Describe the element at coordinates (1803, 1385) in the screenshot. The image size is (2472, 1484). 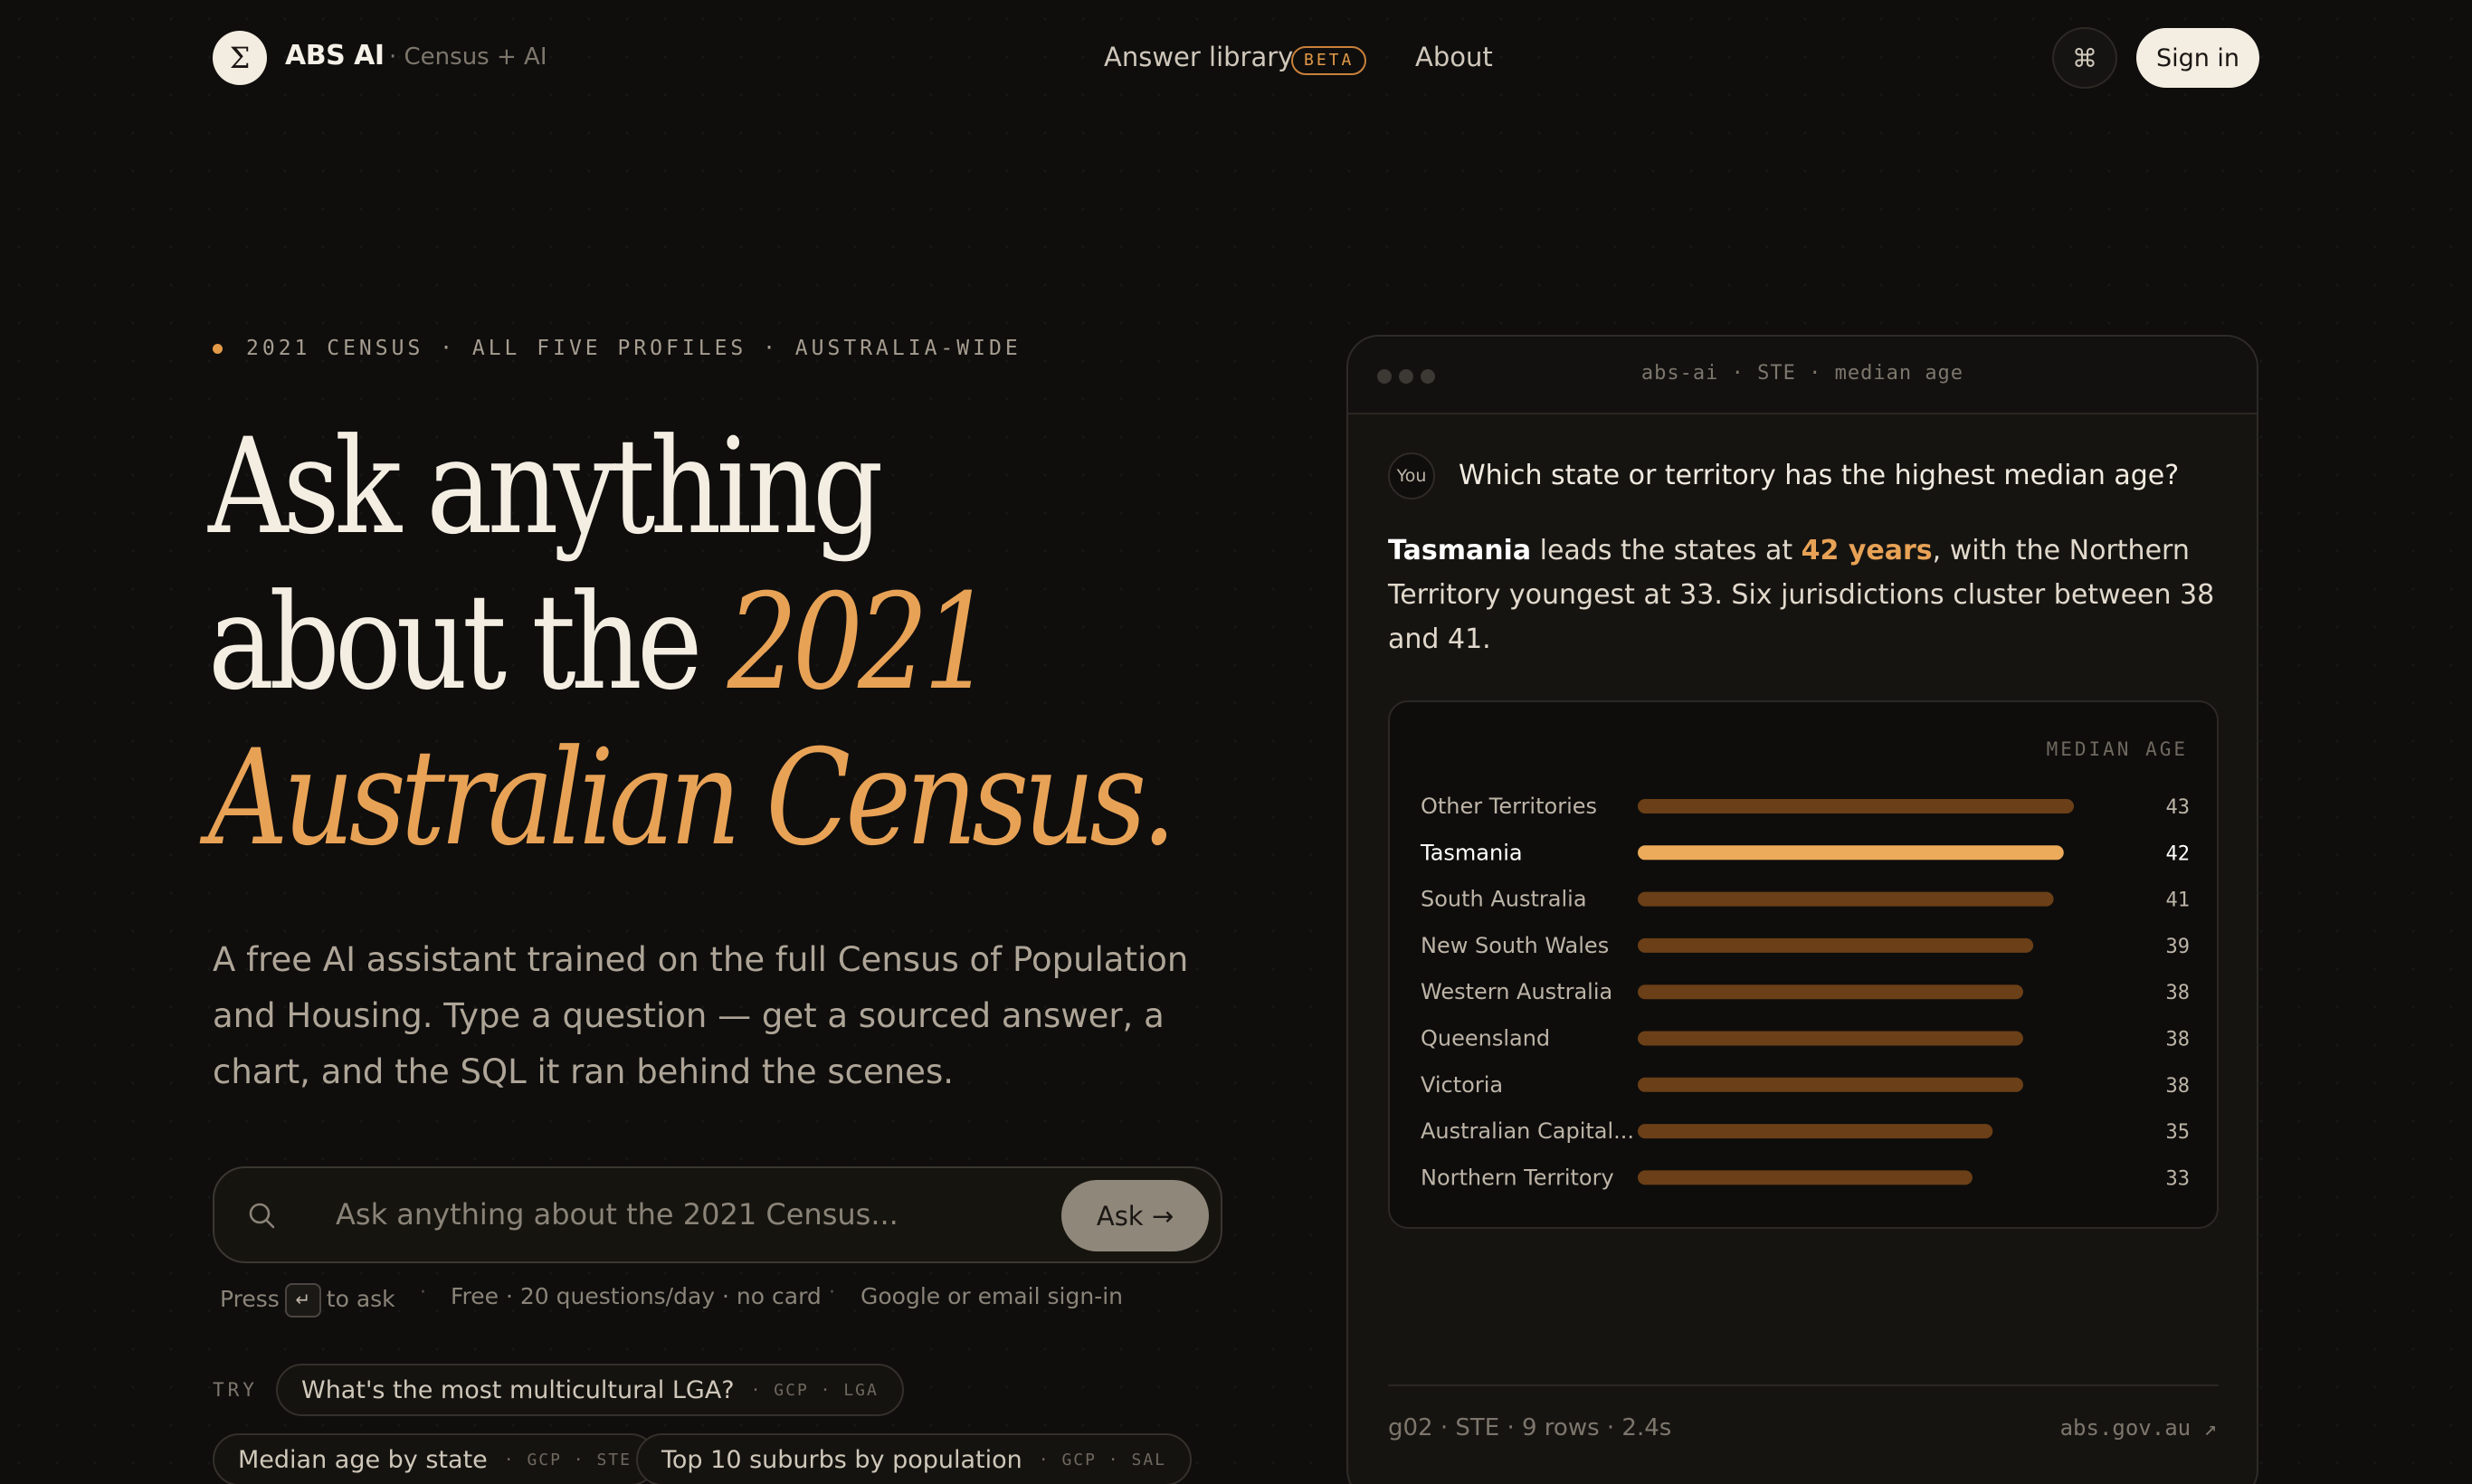
I see `card-footer-divider` at that location.